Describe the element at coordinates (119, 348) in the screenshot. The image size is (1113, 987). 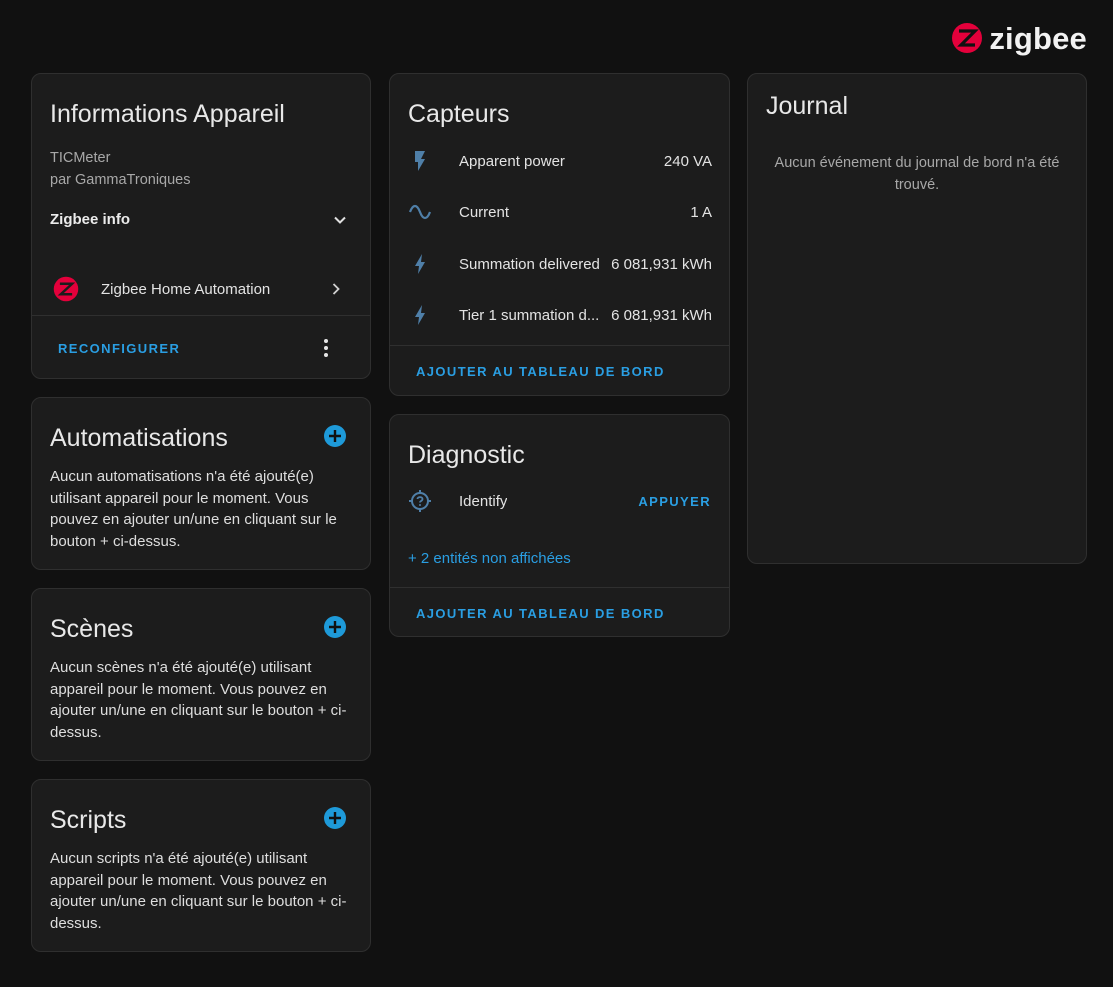
I see `reconfigure-button: RECONFIGURER` at that location.